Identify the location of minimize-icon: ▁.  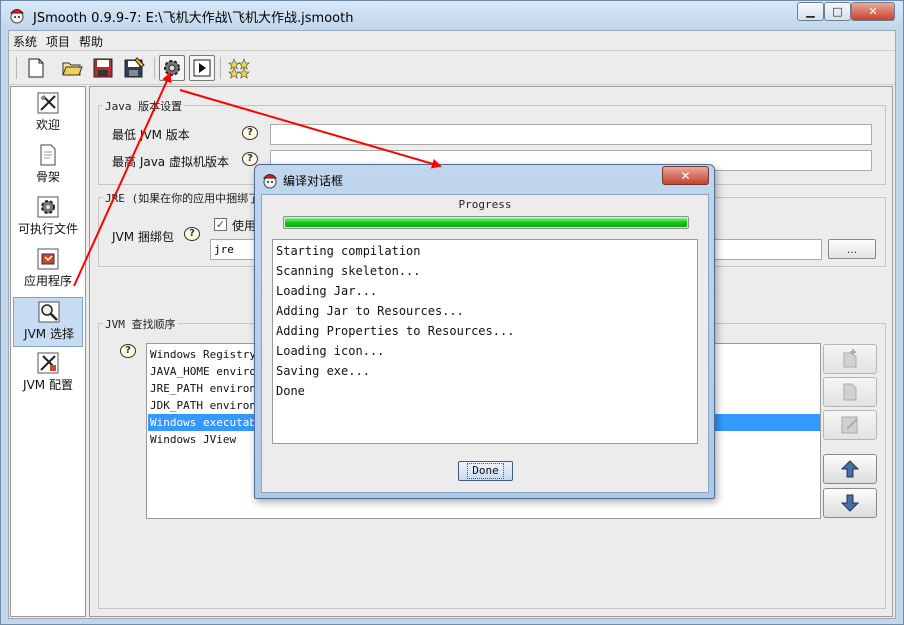
(810, 11).